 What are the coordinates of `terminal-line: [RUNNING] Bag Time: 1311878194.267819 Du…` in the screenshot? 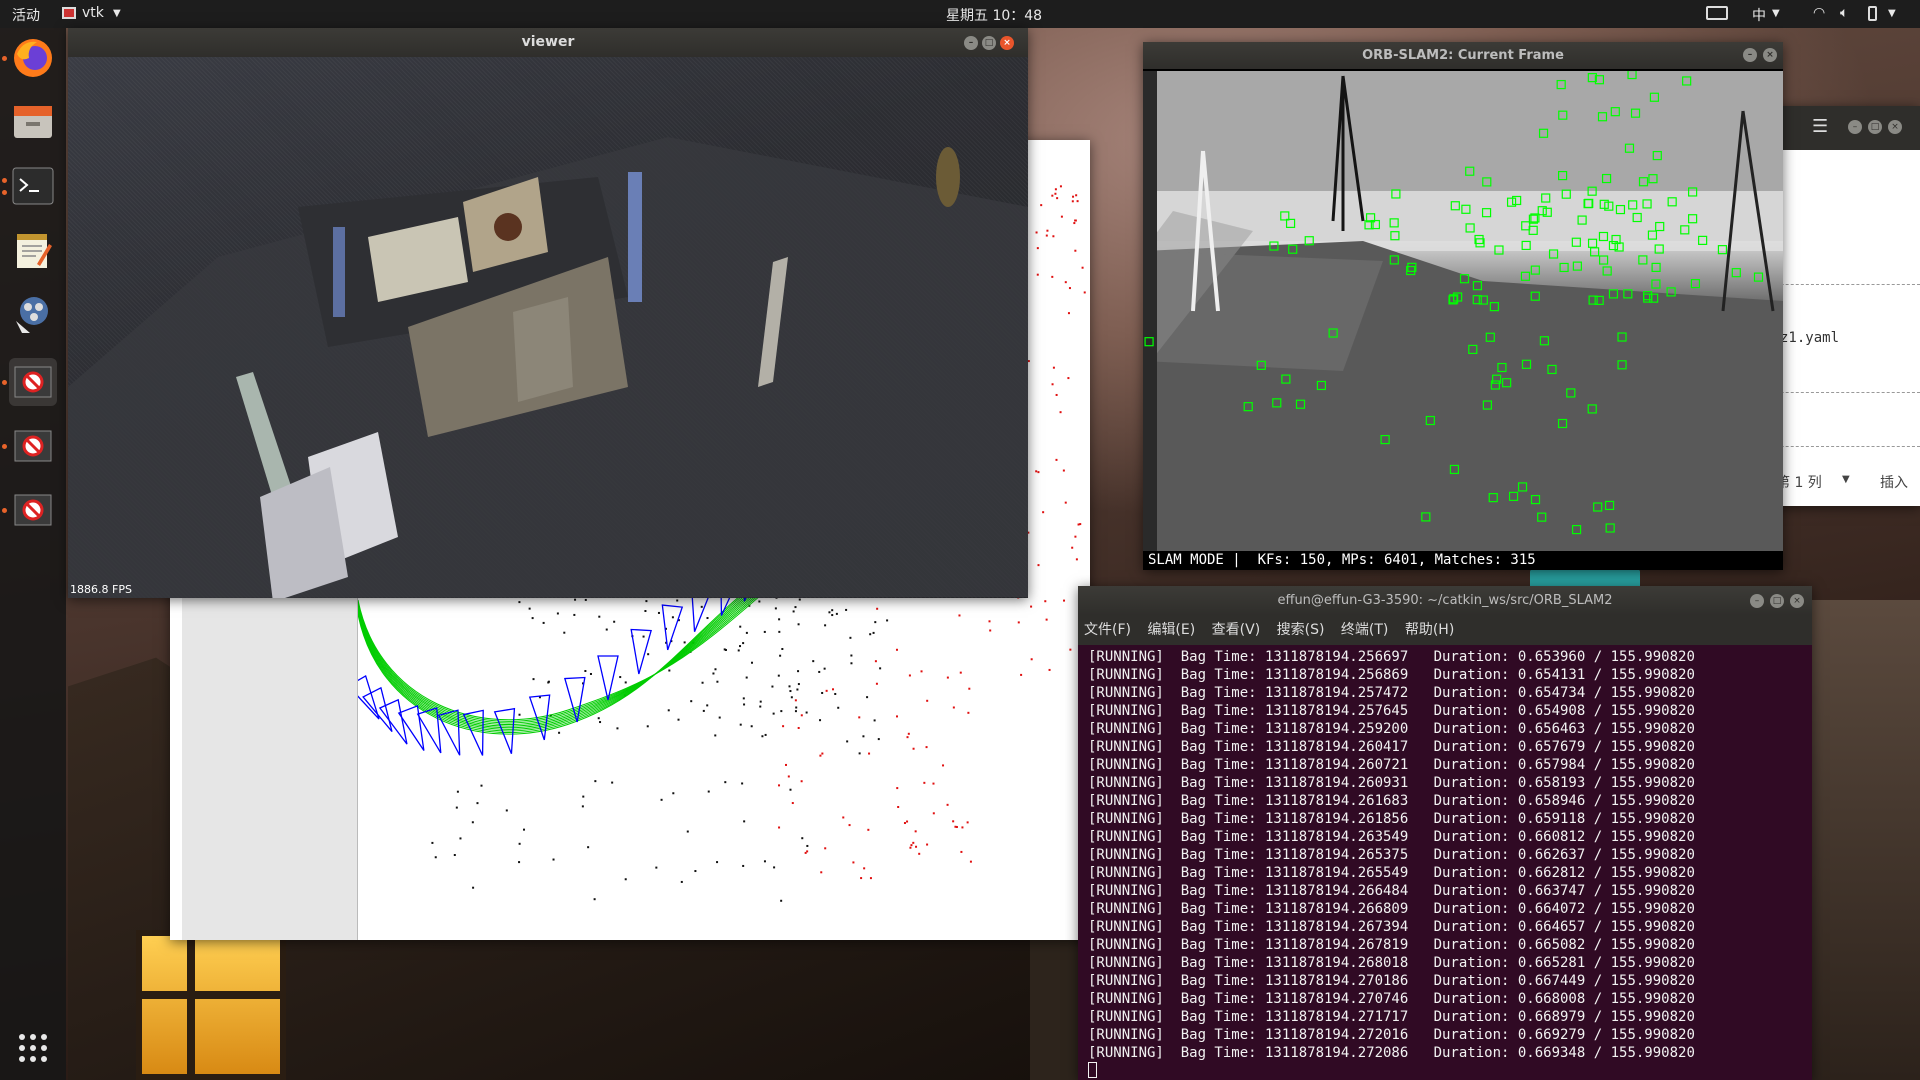 It's located at (1391, 945).